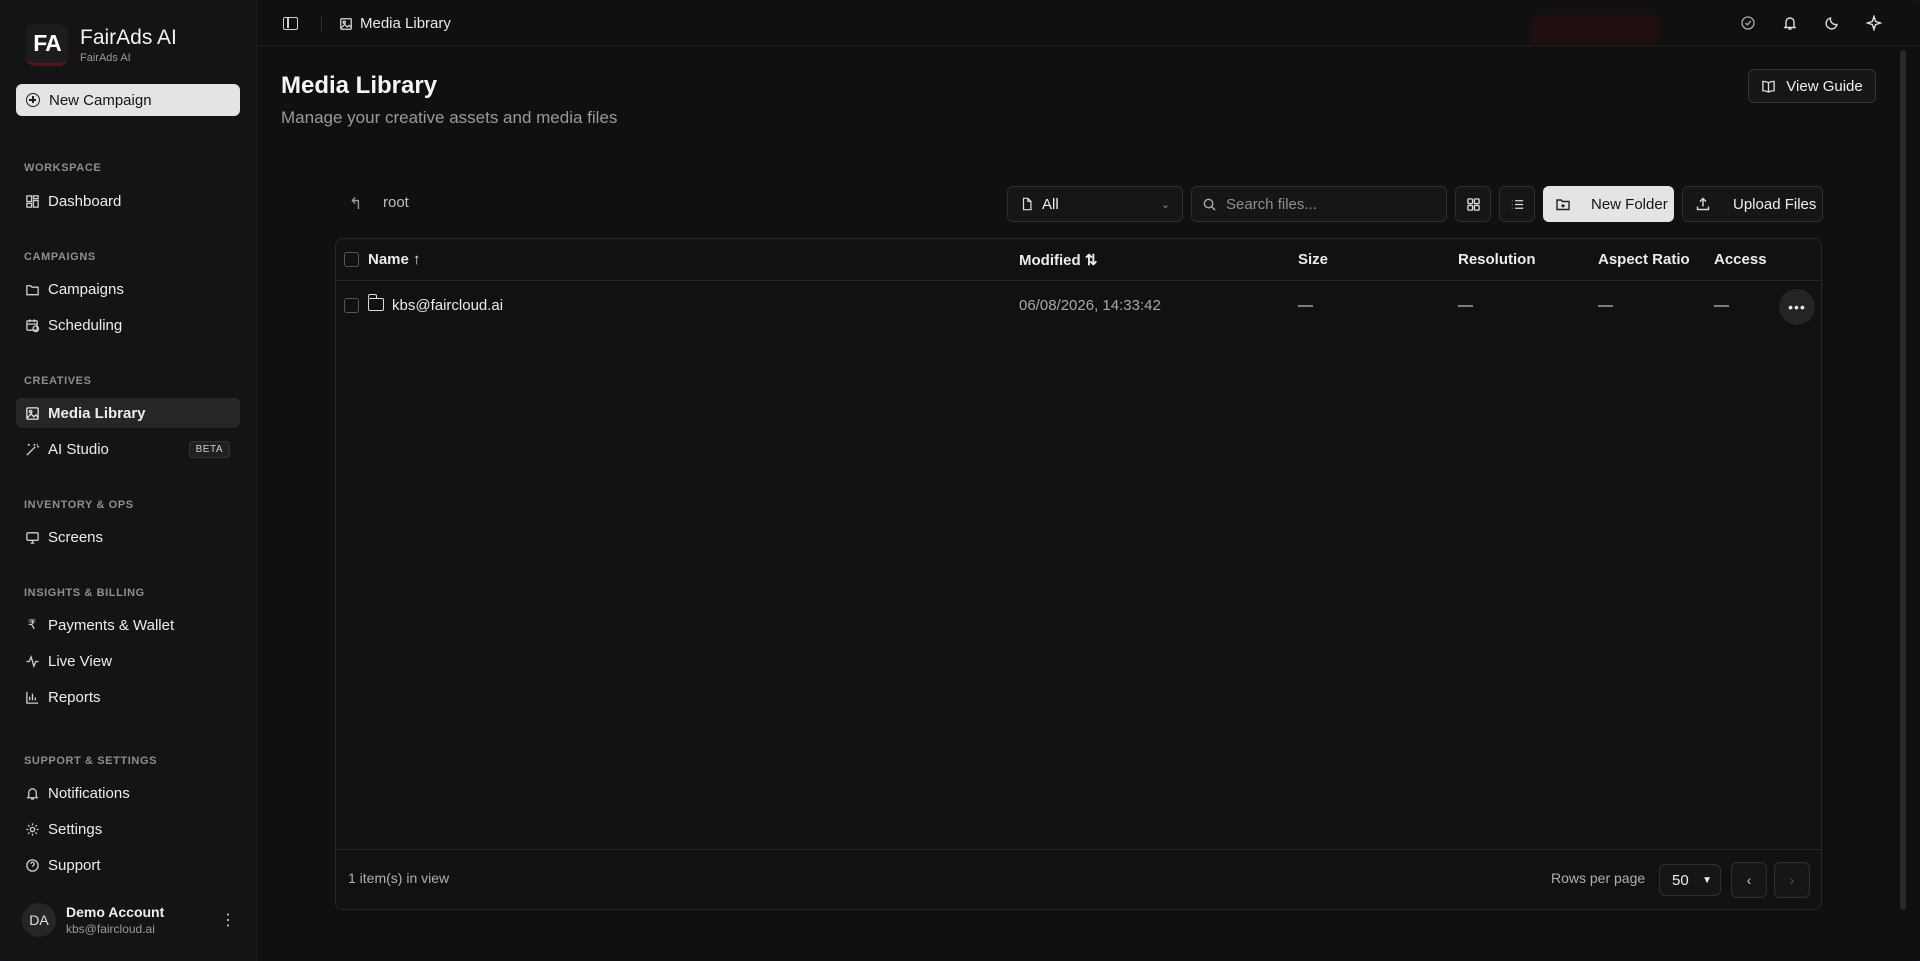 This screenshot has width=1920, height=961. I want to click on search-icon, so click(1209, 204).